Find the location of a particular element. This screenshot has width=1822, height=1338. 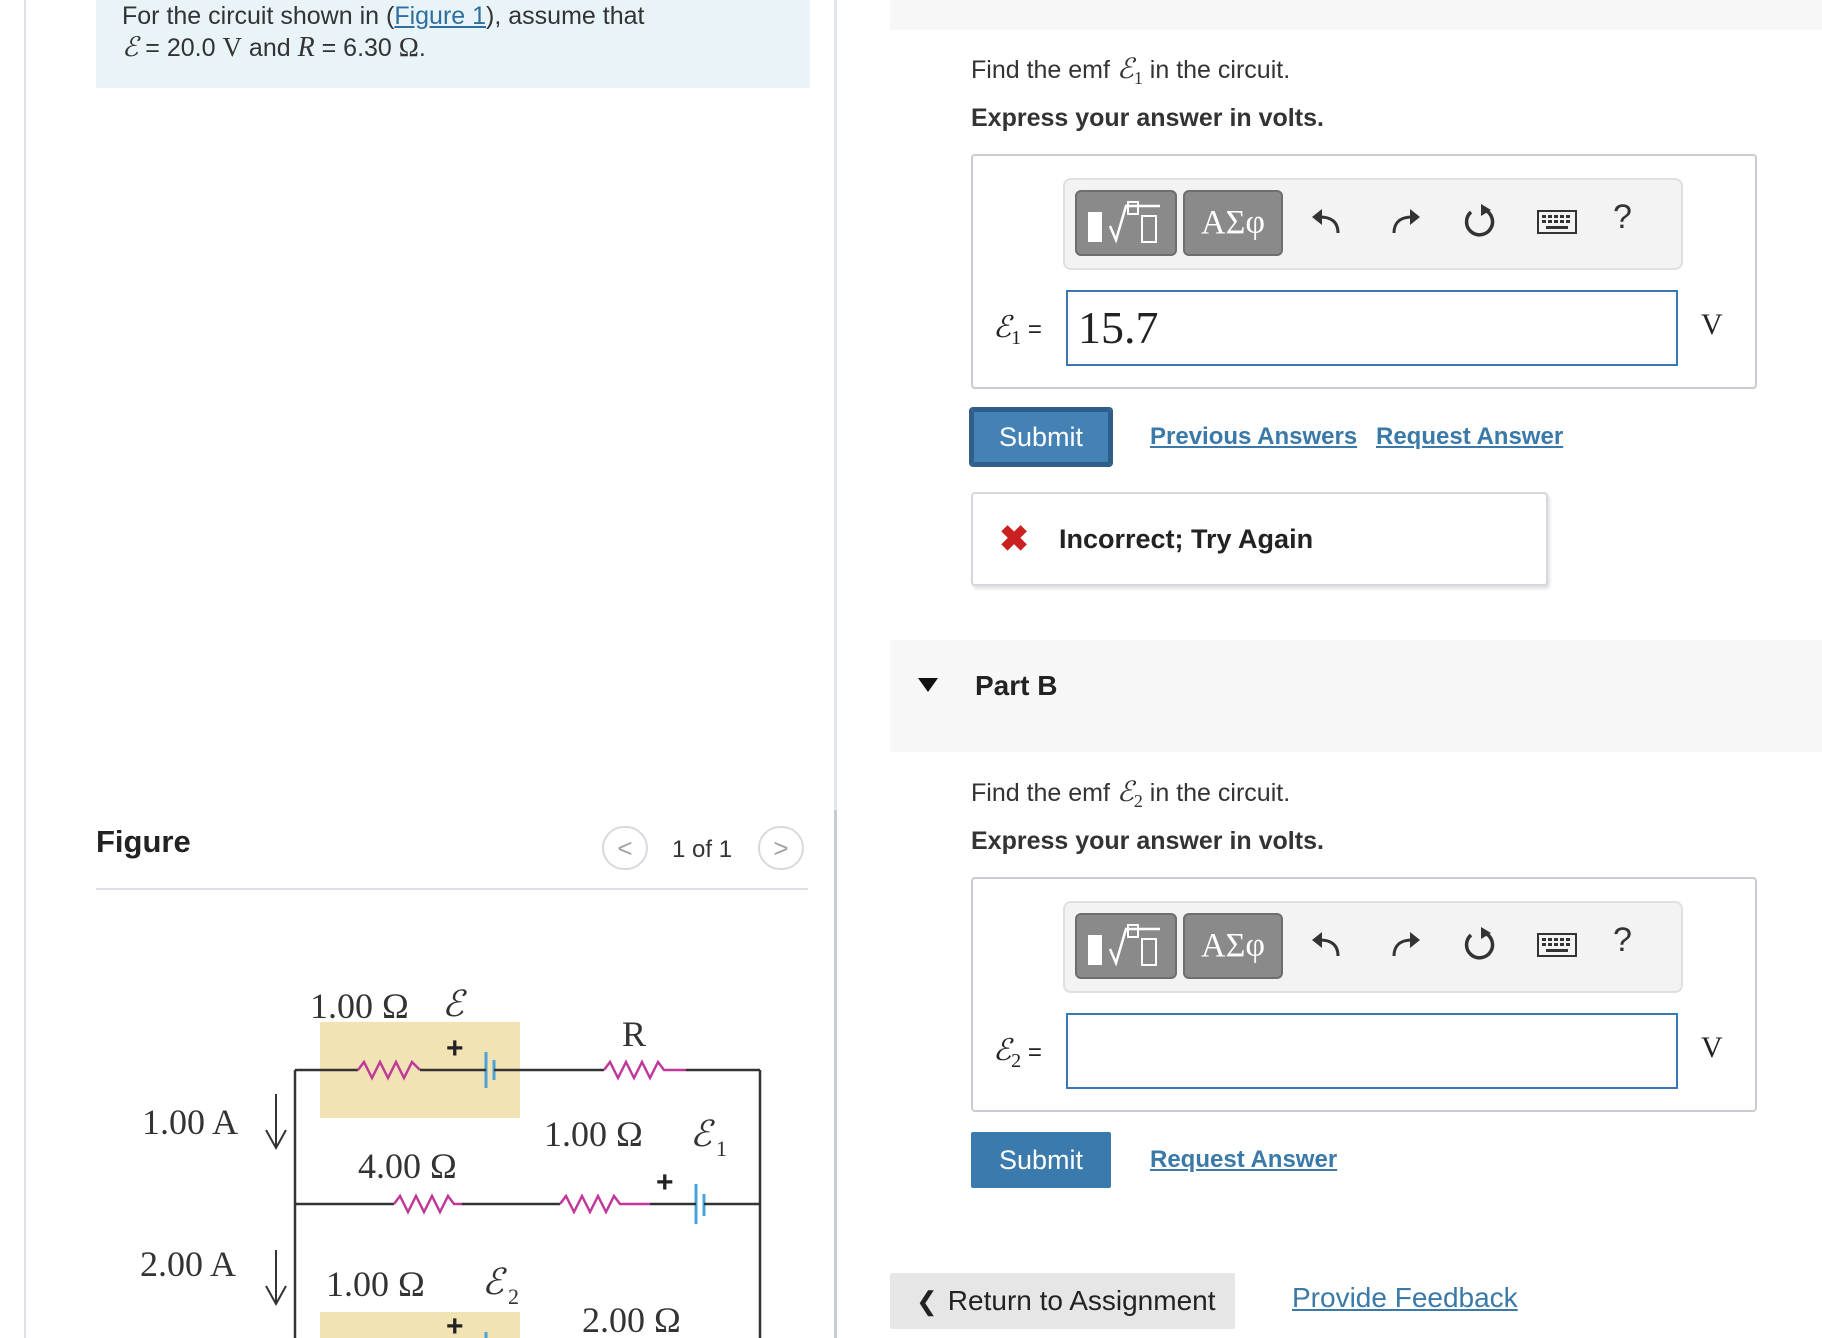

part-a-unit: V is located at coordinates (1712, 324).